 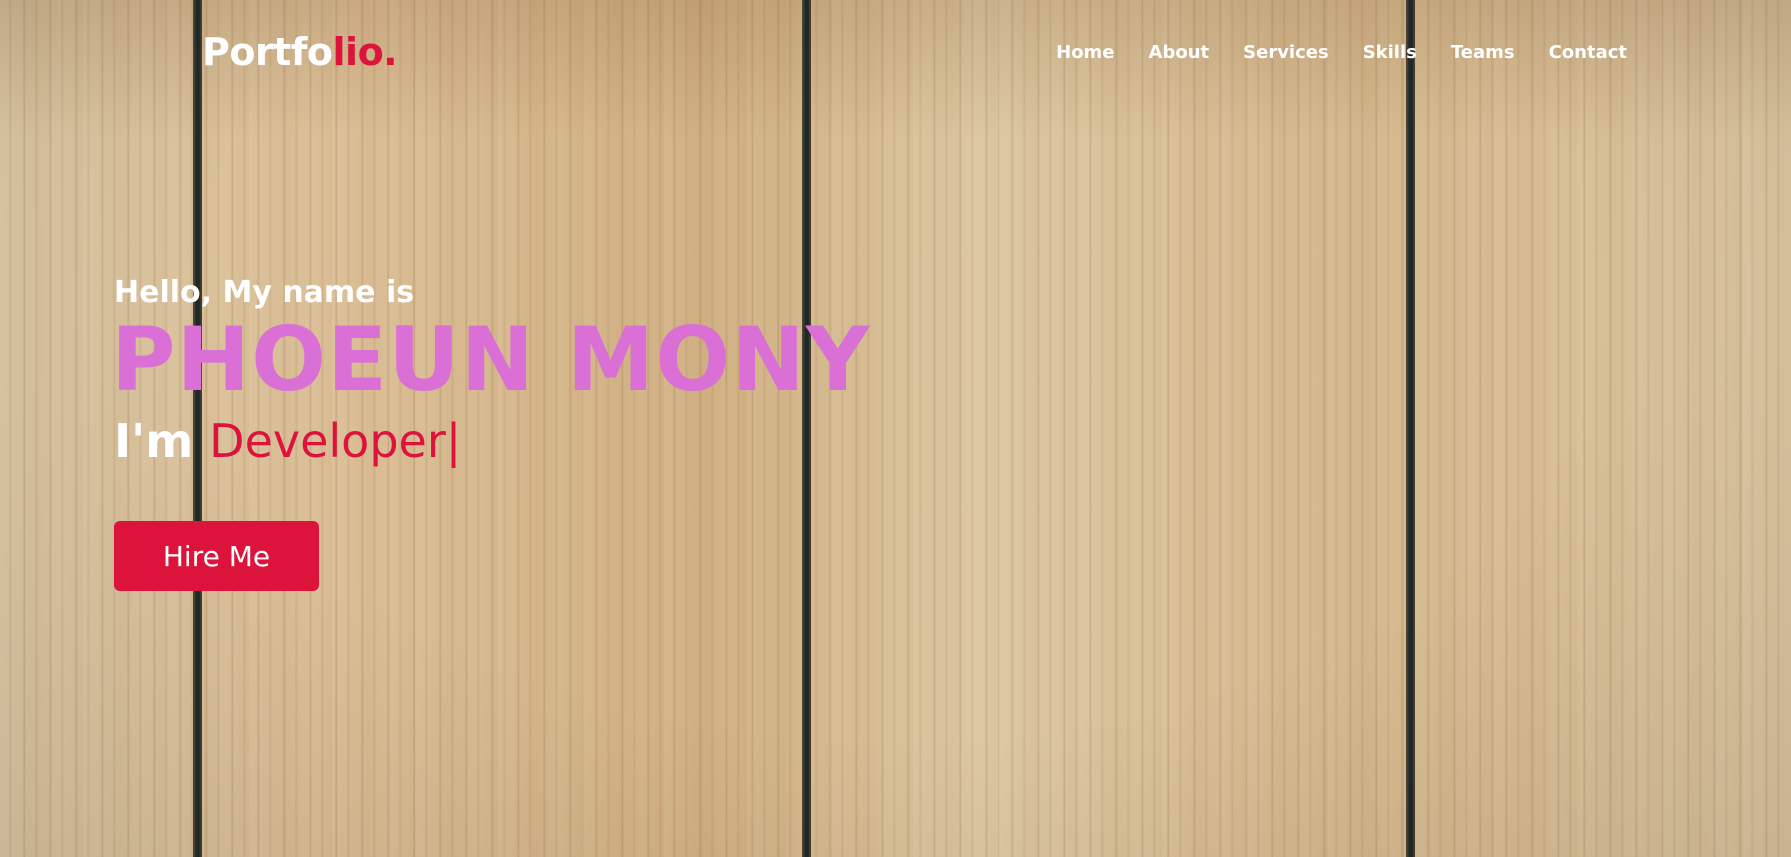 What do you see at coordinates (1179, 52) in the screenshot?
I see `nav-item-about: About` at bounding box center [1179, 52].